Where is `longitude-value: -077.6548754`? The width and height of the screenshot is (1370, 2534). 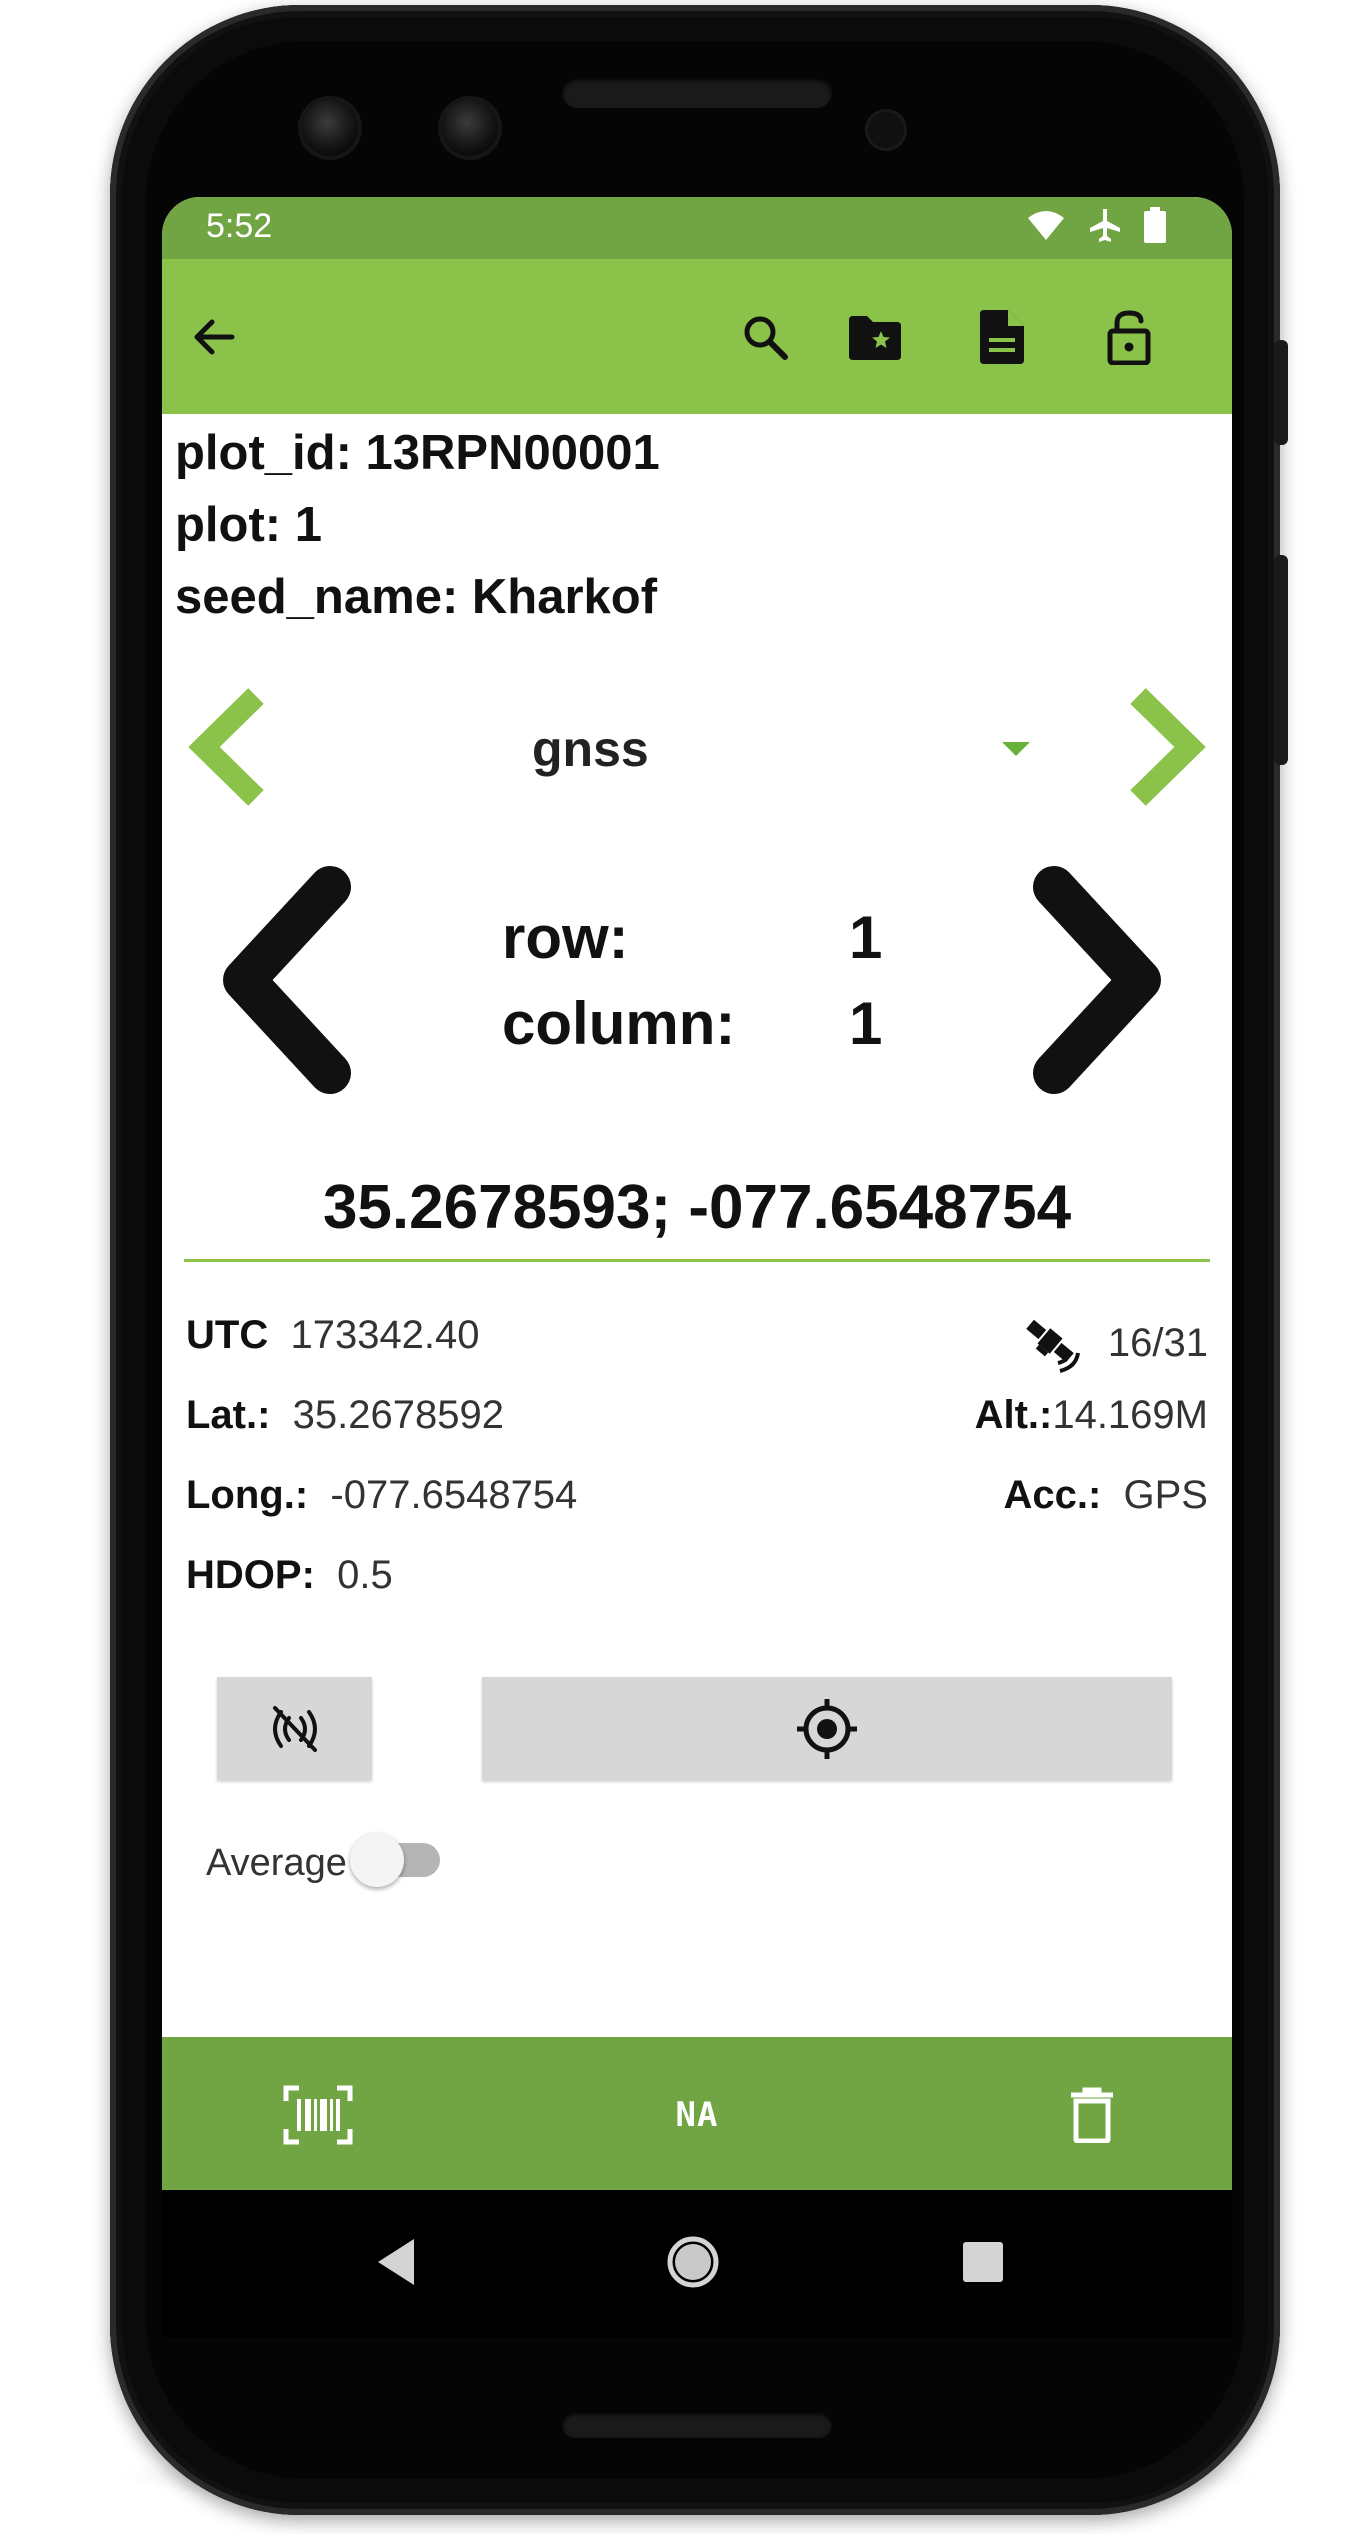 longitude-value: -077.6548754 is located at coordinates (454, 1495).